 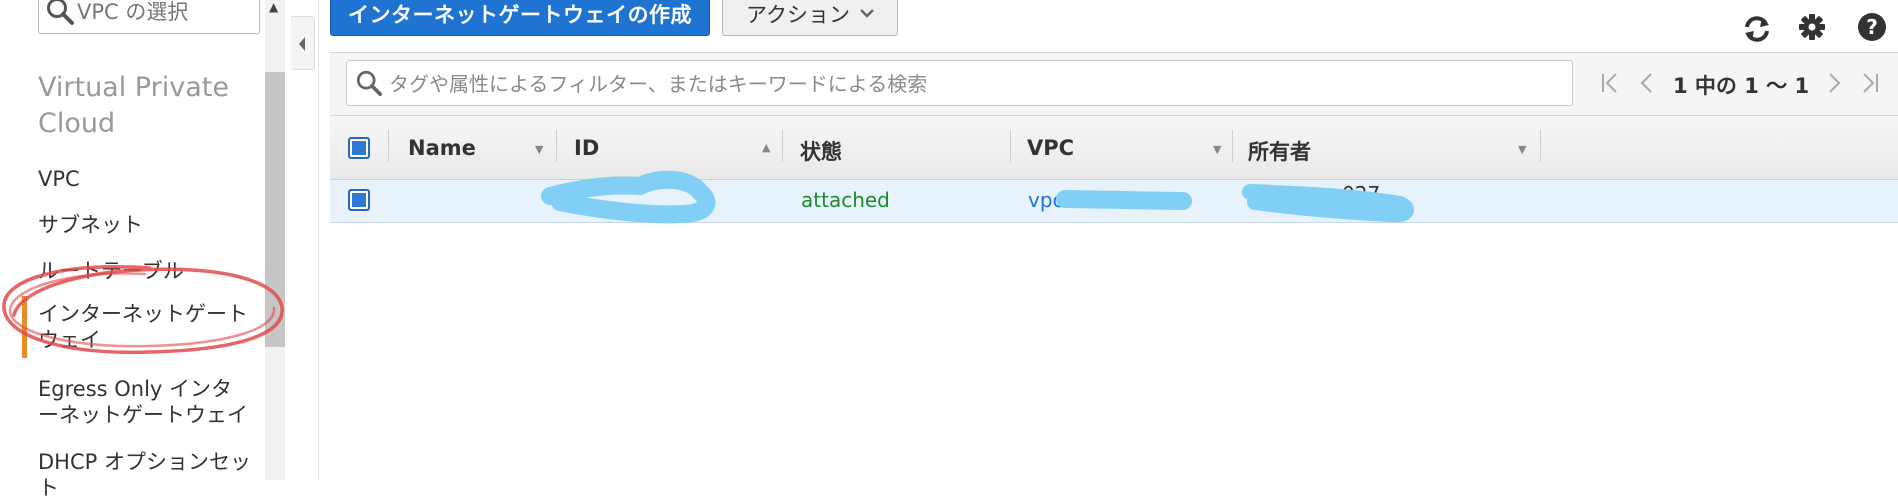 I want to click on actions-label: アクション, so click(x=798, y=15).